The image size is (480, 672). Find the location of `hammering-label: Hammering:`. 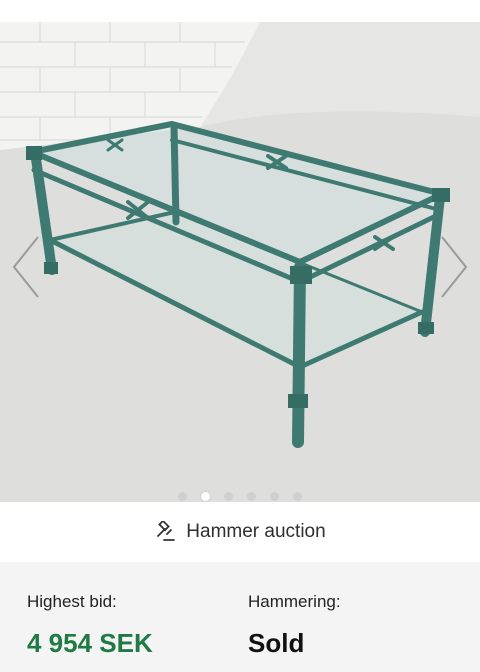

hammering-label: Hammering: is located at coordinates (294, 601).